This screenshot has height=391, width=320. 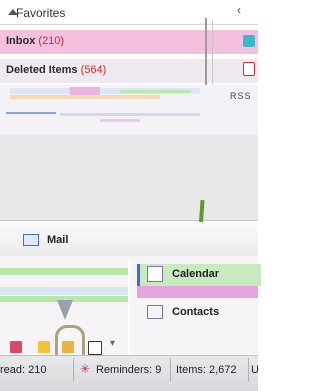 I want to click on journal-icon, so click(x=44, y=347).